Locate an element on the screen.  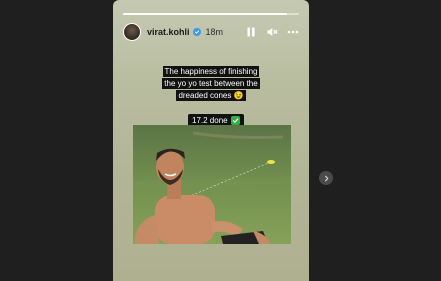
story-progress-bar is located at coordinates (211, 14).